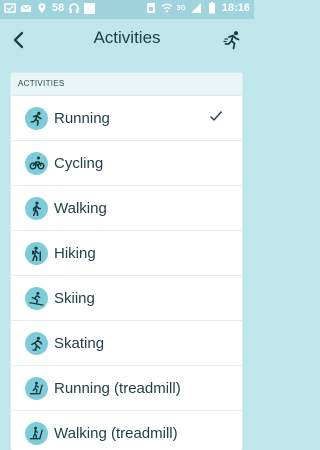 The height and width of the screenshot is (450, 320). What do you see at coordinates (36, 163) in the screenshot?
I see `cycling-icon` at bounding box center [36, 163].